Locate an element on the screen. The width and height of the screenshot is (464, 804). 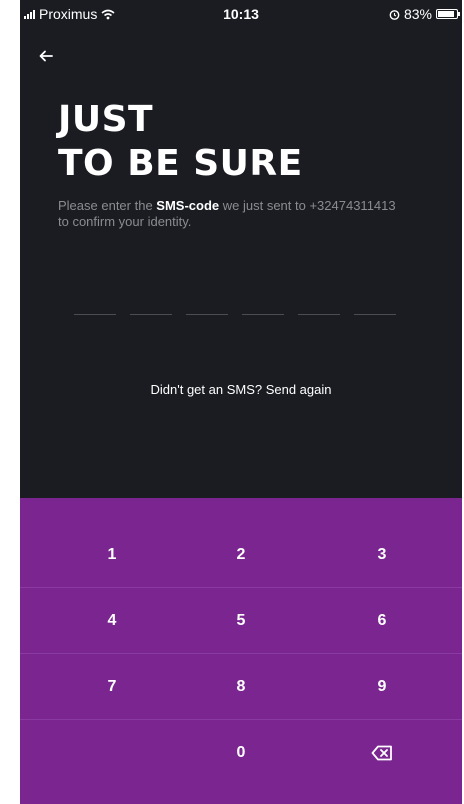
backspace-button is located at coordinates (382, 752).